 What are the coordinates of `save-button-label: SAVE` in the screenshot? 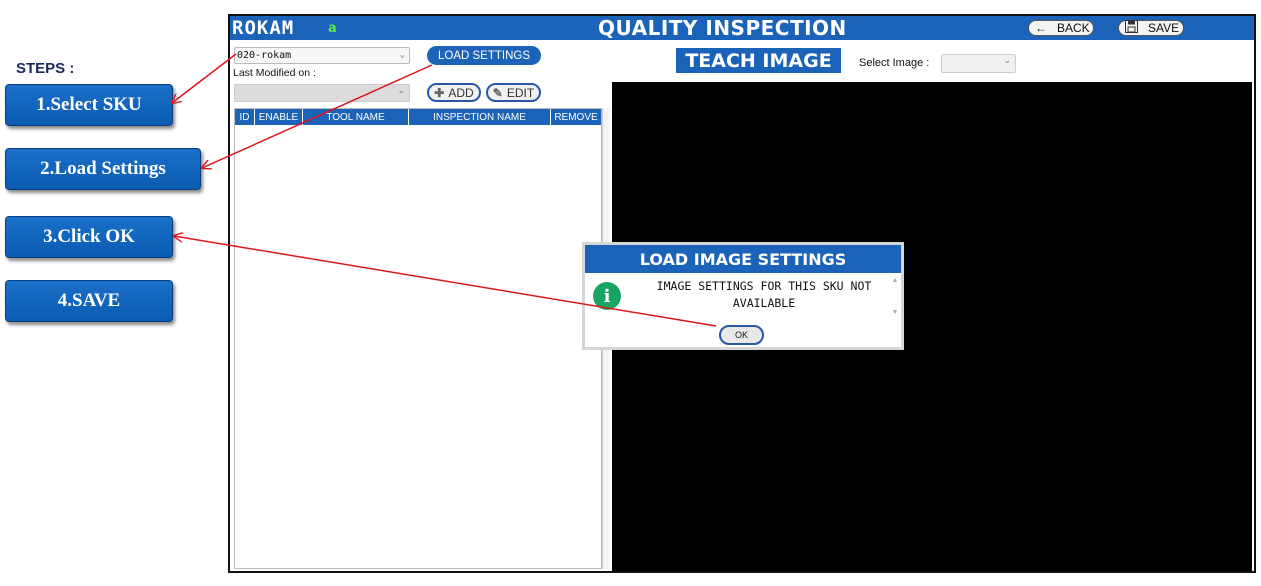 It's located at (1164, 28).